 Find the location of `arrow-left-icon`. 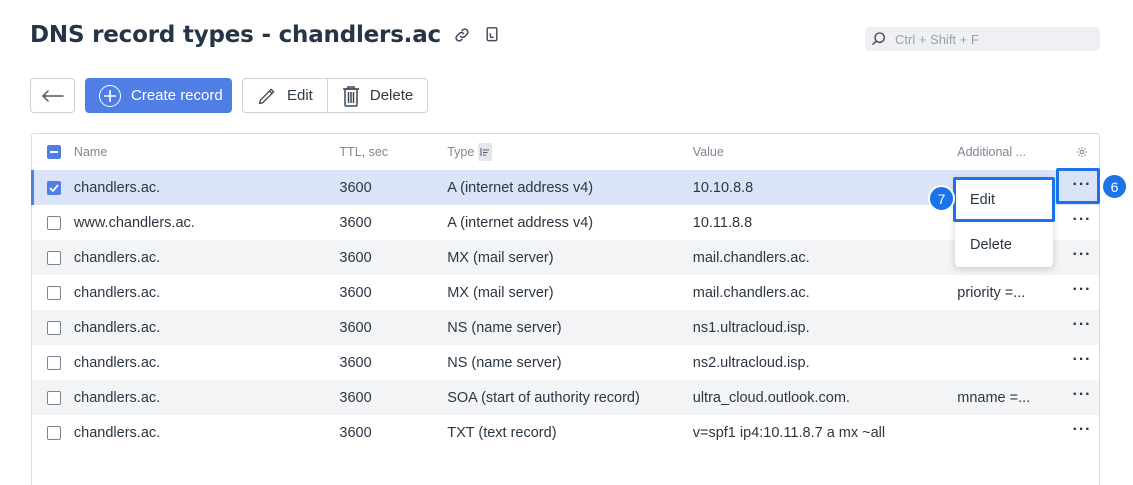

arrow-left-icon is located at coordinates (52, 95).